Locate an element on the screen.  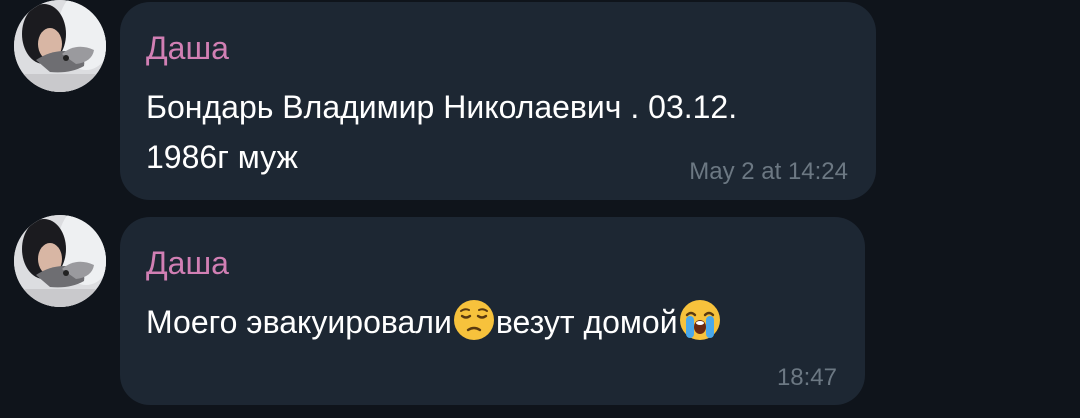
pensive-face-icon is located at coordinates (474, 320).